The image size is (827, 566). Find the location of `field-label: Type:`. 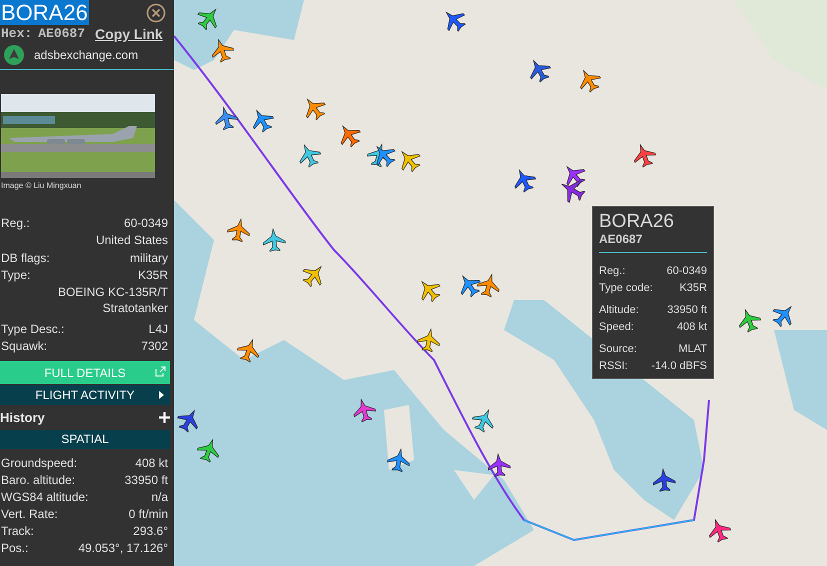

field-label: Type: is located at coordinates (15, 275).